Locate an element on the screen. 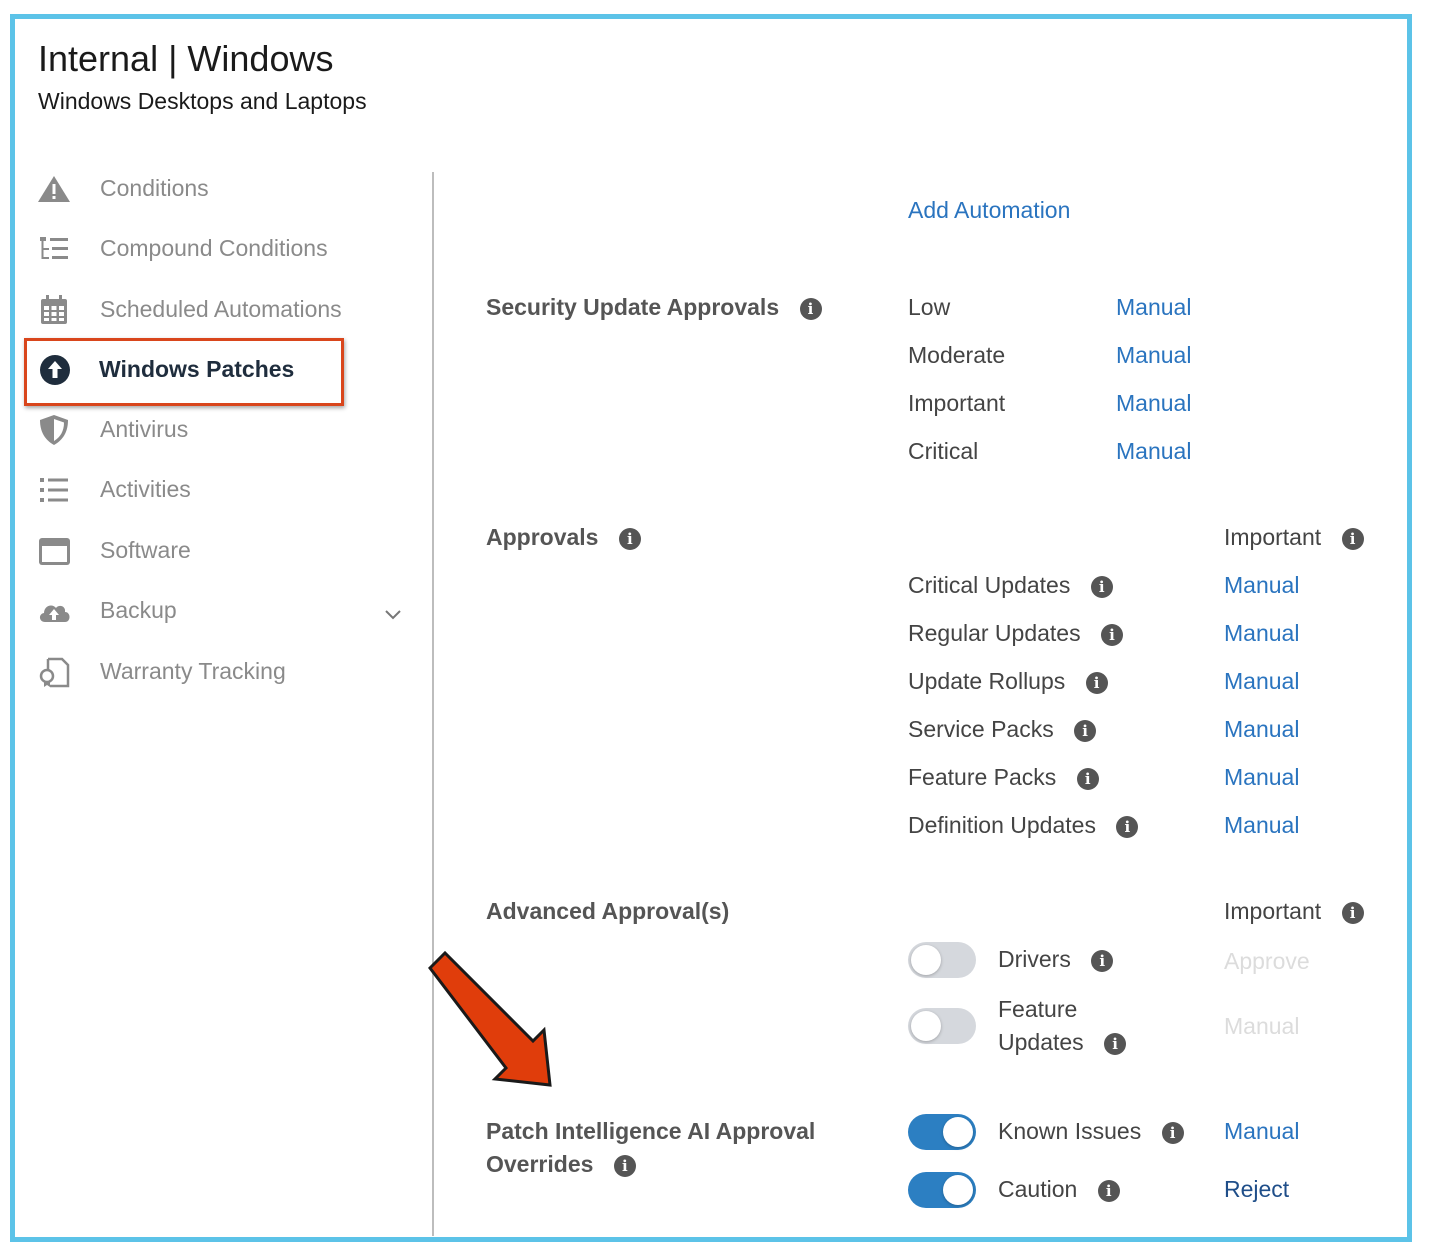  sidebar-item-compound-conditions: Compound Conditions is located at coordinates (224, 249).